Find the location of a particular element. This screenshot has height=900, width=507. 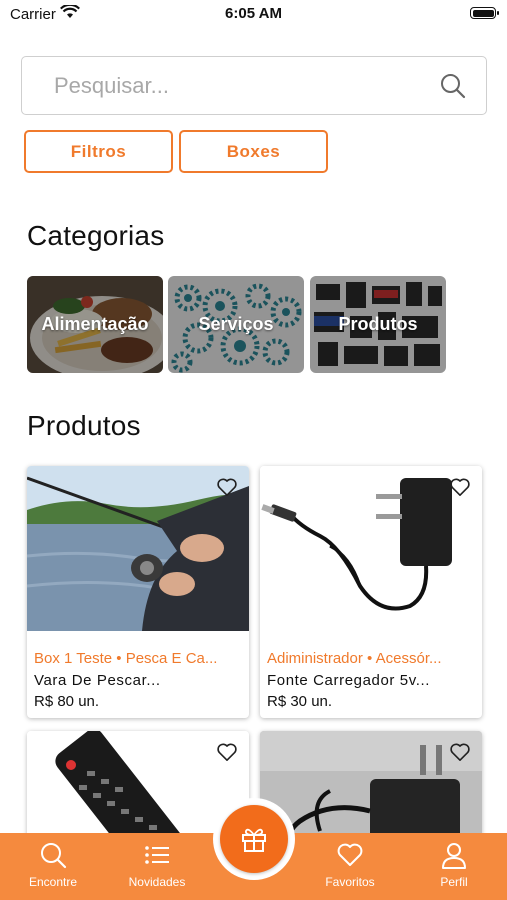

list-icon is located at coordinates (157, 855).